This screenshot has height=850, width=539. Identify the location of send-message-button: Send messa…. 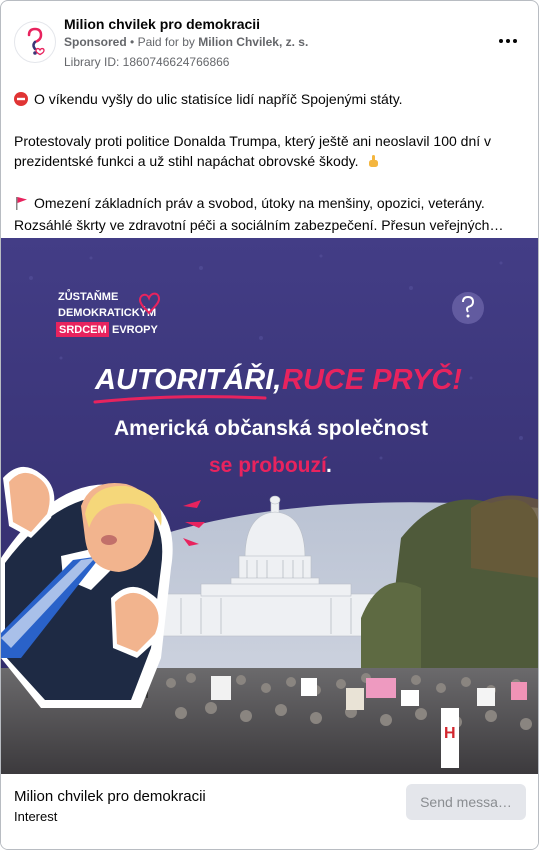
(466, 802).